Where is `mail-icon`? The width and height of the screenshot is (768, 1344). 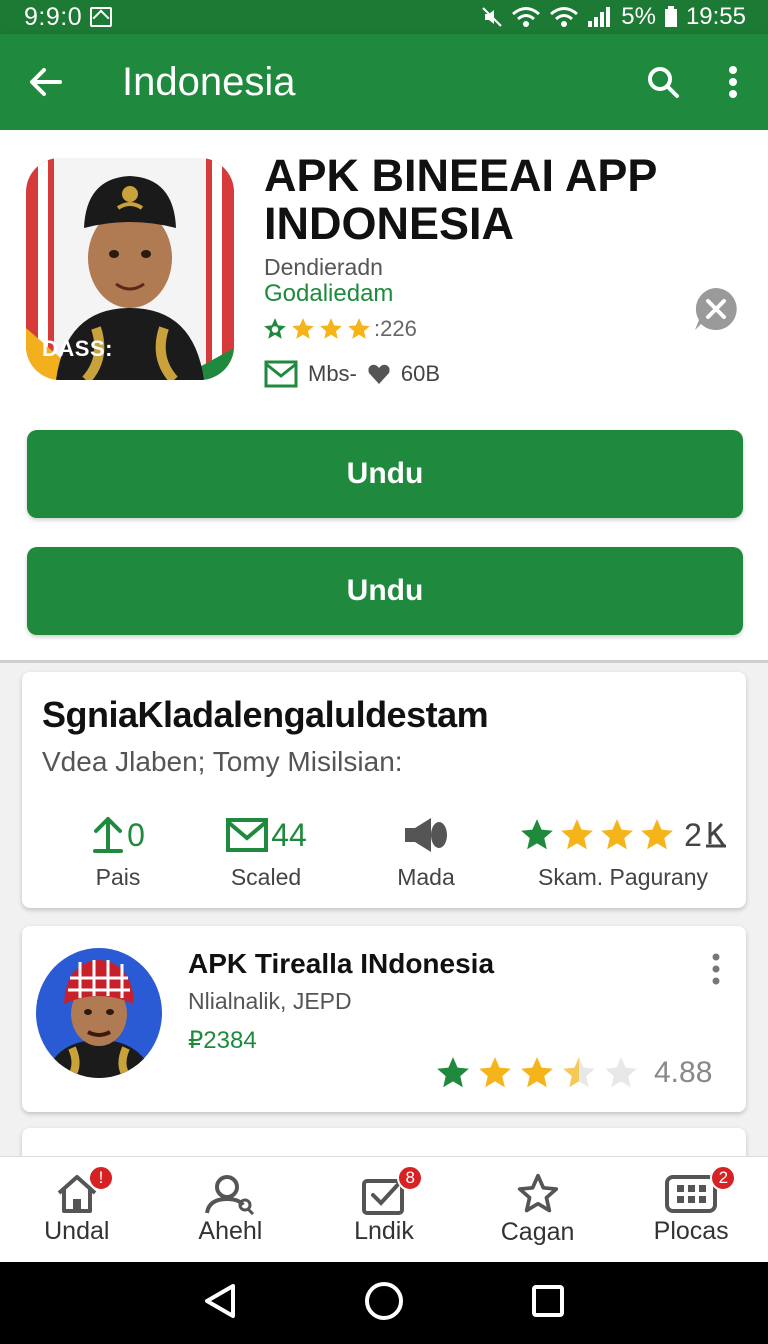
mail-icon is located at coordinates (281, 374).